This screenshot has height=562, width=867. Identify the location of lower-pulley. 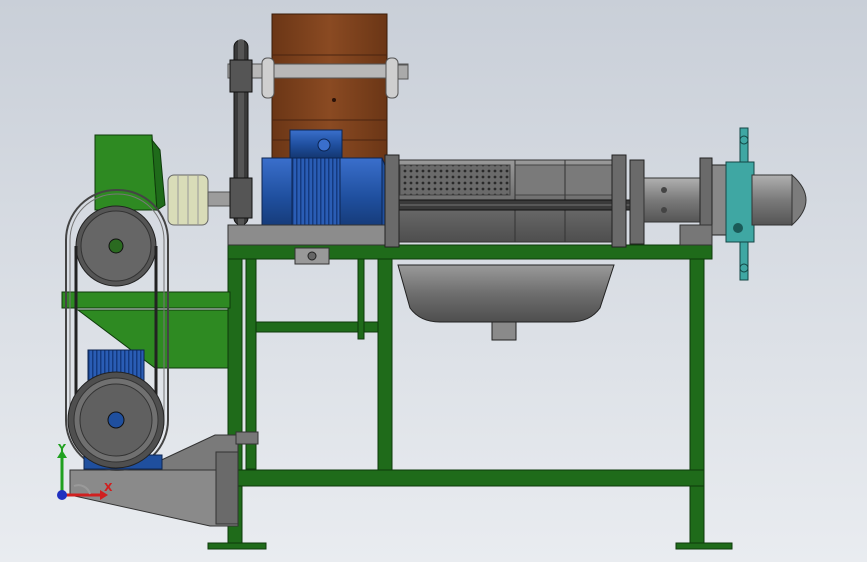
(116, 420).